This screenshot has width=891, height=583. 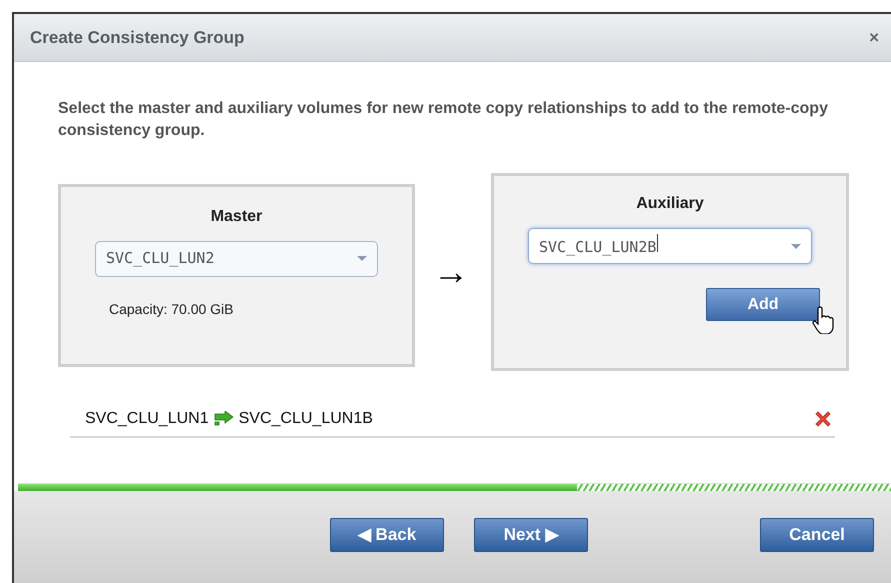 I want to click on panel-heading: Auxiliary, so click(x=670, y=204).